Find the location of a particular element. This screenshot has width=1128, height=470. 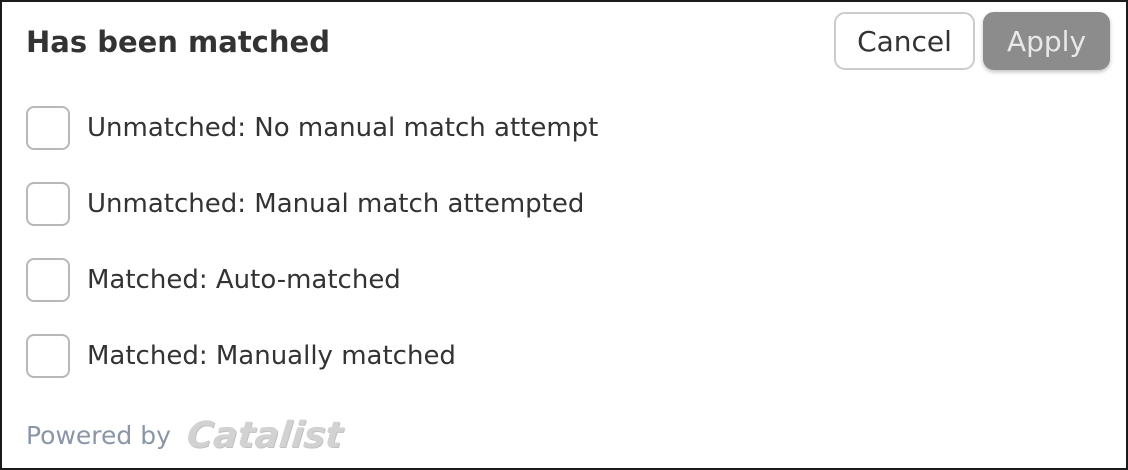

option-unmatched-no-attempt: Unmatched: No manual match attempt is located at coordinates (312, 128).